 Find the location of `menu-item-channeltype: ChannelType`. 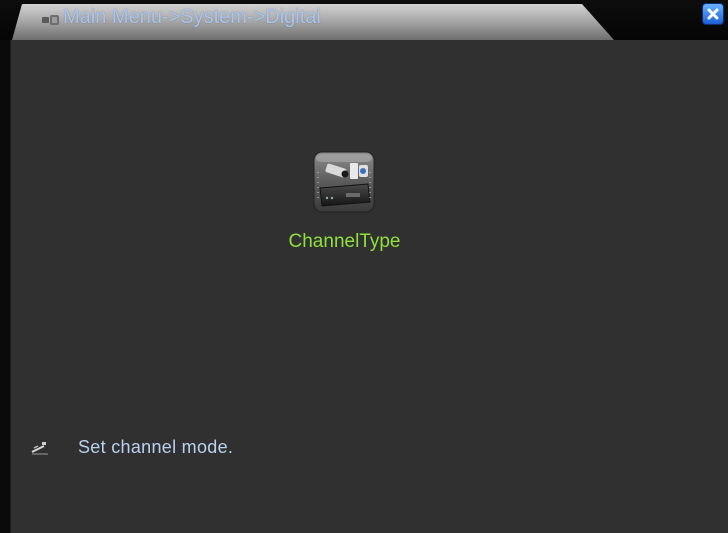

menu-item-channeltype: ChannelType is located at coordinates (344, 205).